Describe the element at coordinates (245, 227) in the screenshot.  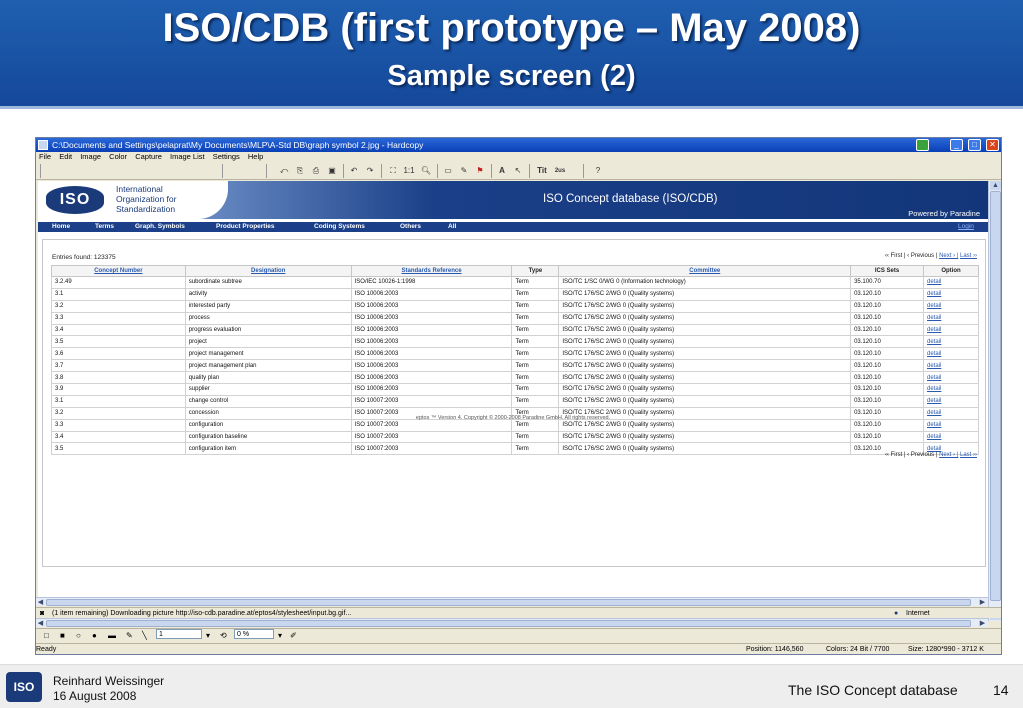
I see `nav-product-properties: Product Properties` at that location.